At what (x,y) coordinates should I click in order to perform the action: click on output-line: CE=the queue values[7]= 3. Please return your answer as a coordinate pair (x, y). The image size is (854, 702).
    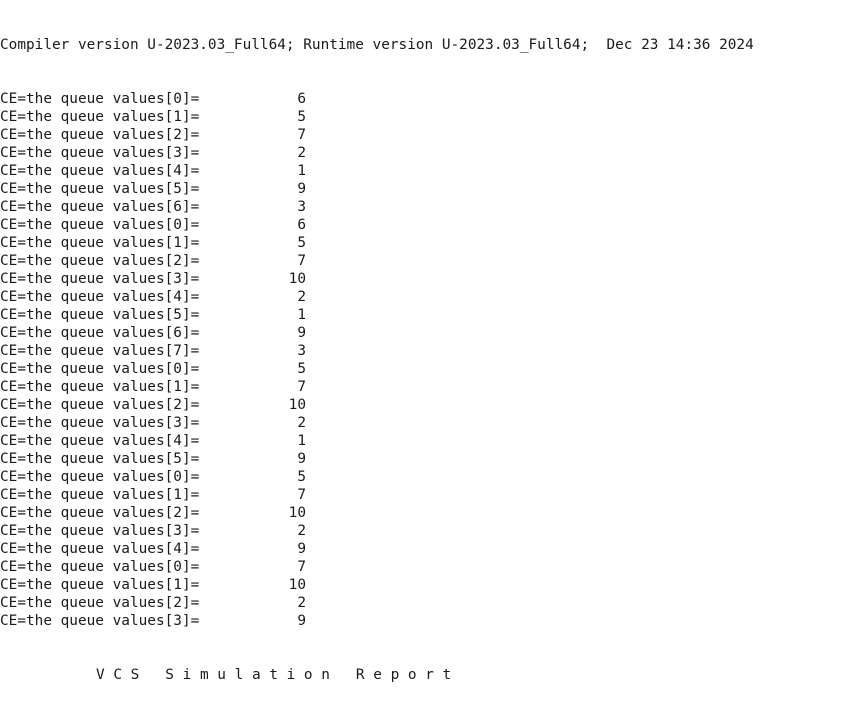
    Looking at the image, I should click on (427, 351).